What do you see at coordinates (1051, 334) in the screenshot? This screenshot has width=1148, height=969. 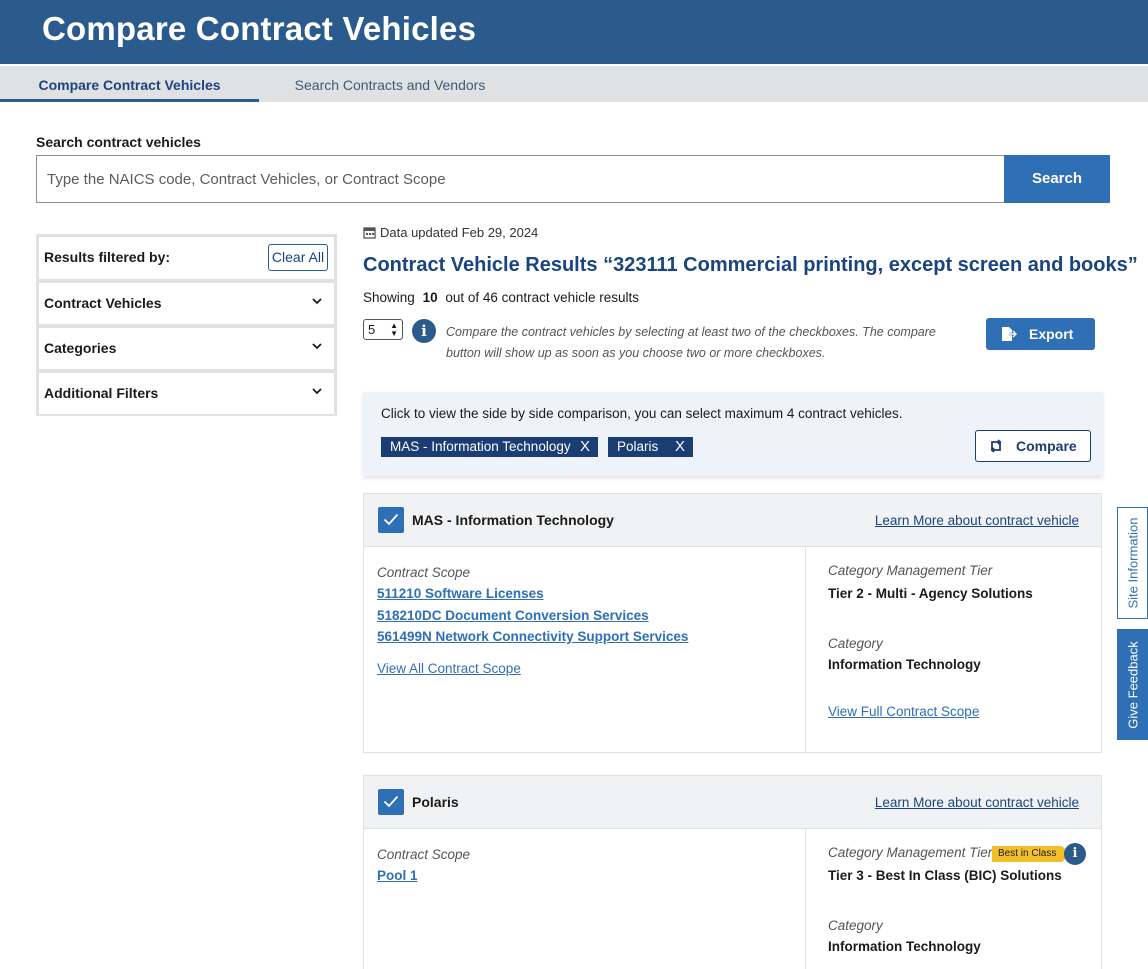 I see `export-label: Export` at bounding box center [1051, 334].